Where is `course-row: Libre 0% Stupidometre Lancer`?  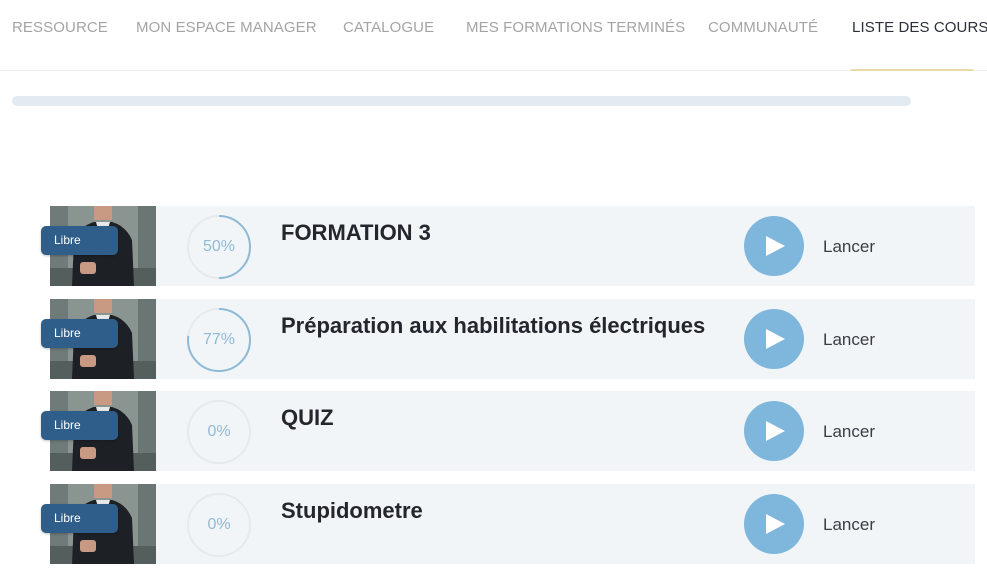 course-row: Libre 0% Stupidometre Lancer is located at coordinates (508, 524).